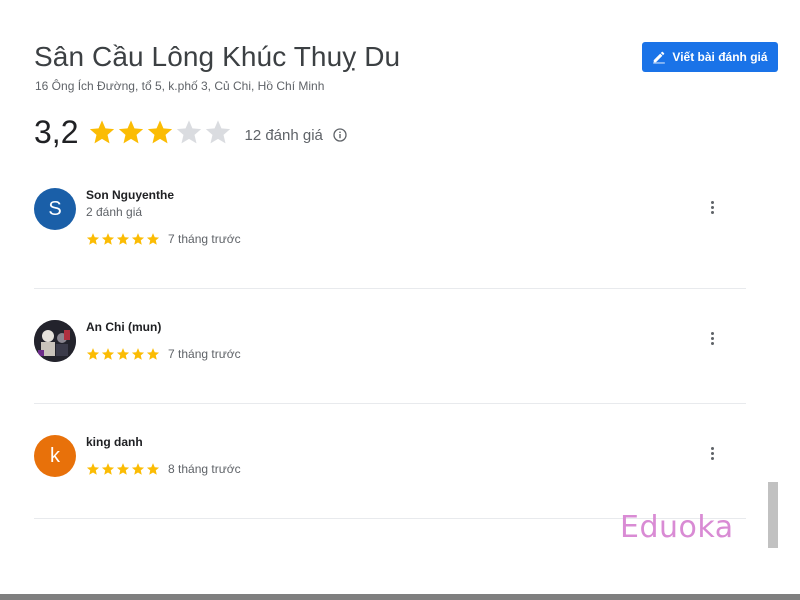 This screenshot has height=600, width=800. What do you see at coordinates (340, 135) in the screenshot?
I see `info-icon` at bounding box center [340, 135].